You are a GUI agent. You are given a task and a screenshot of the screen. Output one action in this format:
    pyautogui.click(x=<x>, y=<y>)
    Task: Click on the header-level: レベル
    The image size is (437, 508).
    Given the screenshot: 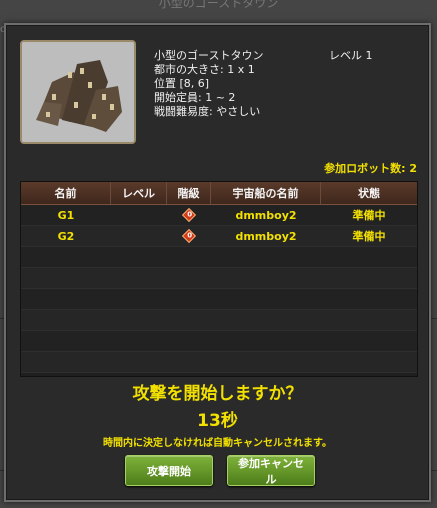 What is the action you would take?
    pyautogui.click(x=139, y=193)
    